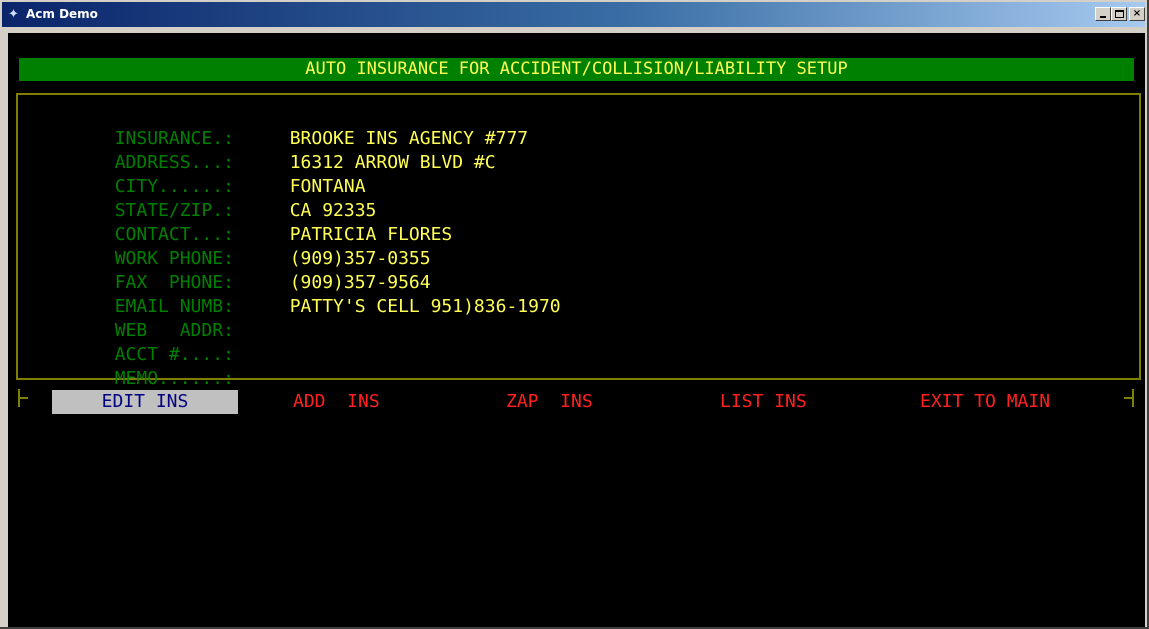 This screenshot has width=1149, height=629. What do you see at coordinates (1103, 17) in the screenshot?
I see `minimize-icon` at bounding box center [1103, 17].